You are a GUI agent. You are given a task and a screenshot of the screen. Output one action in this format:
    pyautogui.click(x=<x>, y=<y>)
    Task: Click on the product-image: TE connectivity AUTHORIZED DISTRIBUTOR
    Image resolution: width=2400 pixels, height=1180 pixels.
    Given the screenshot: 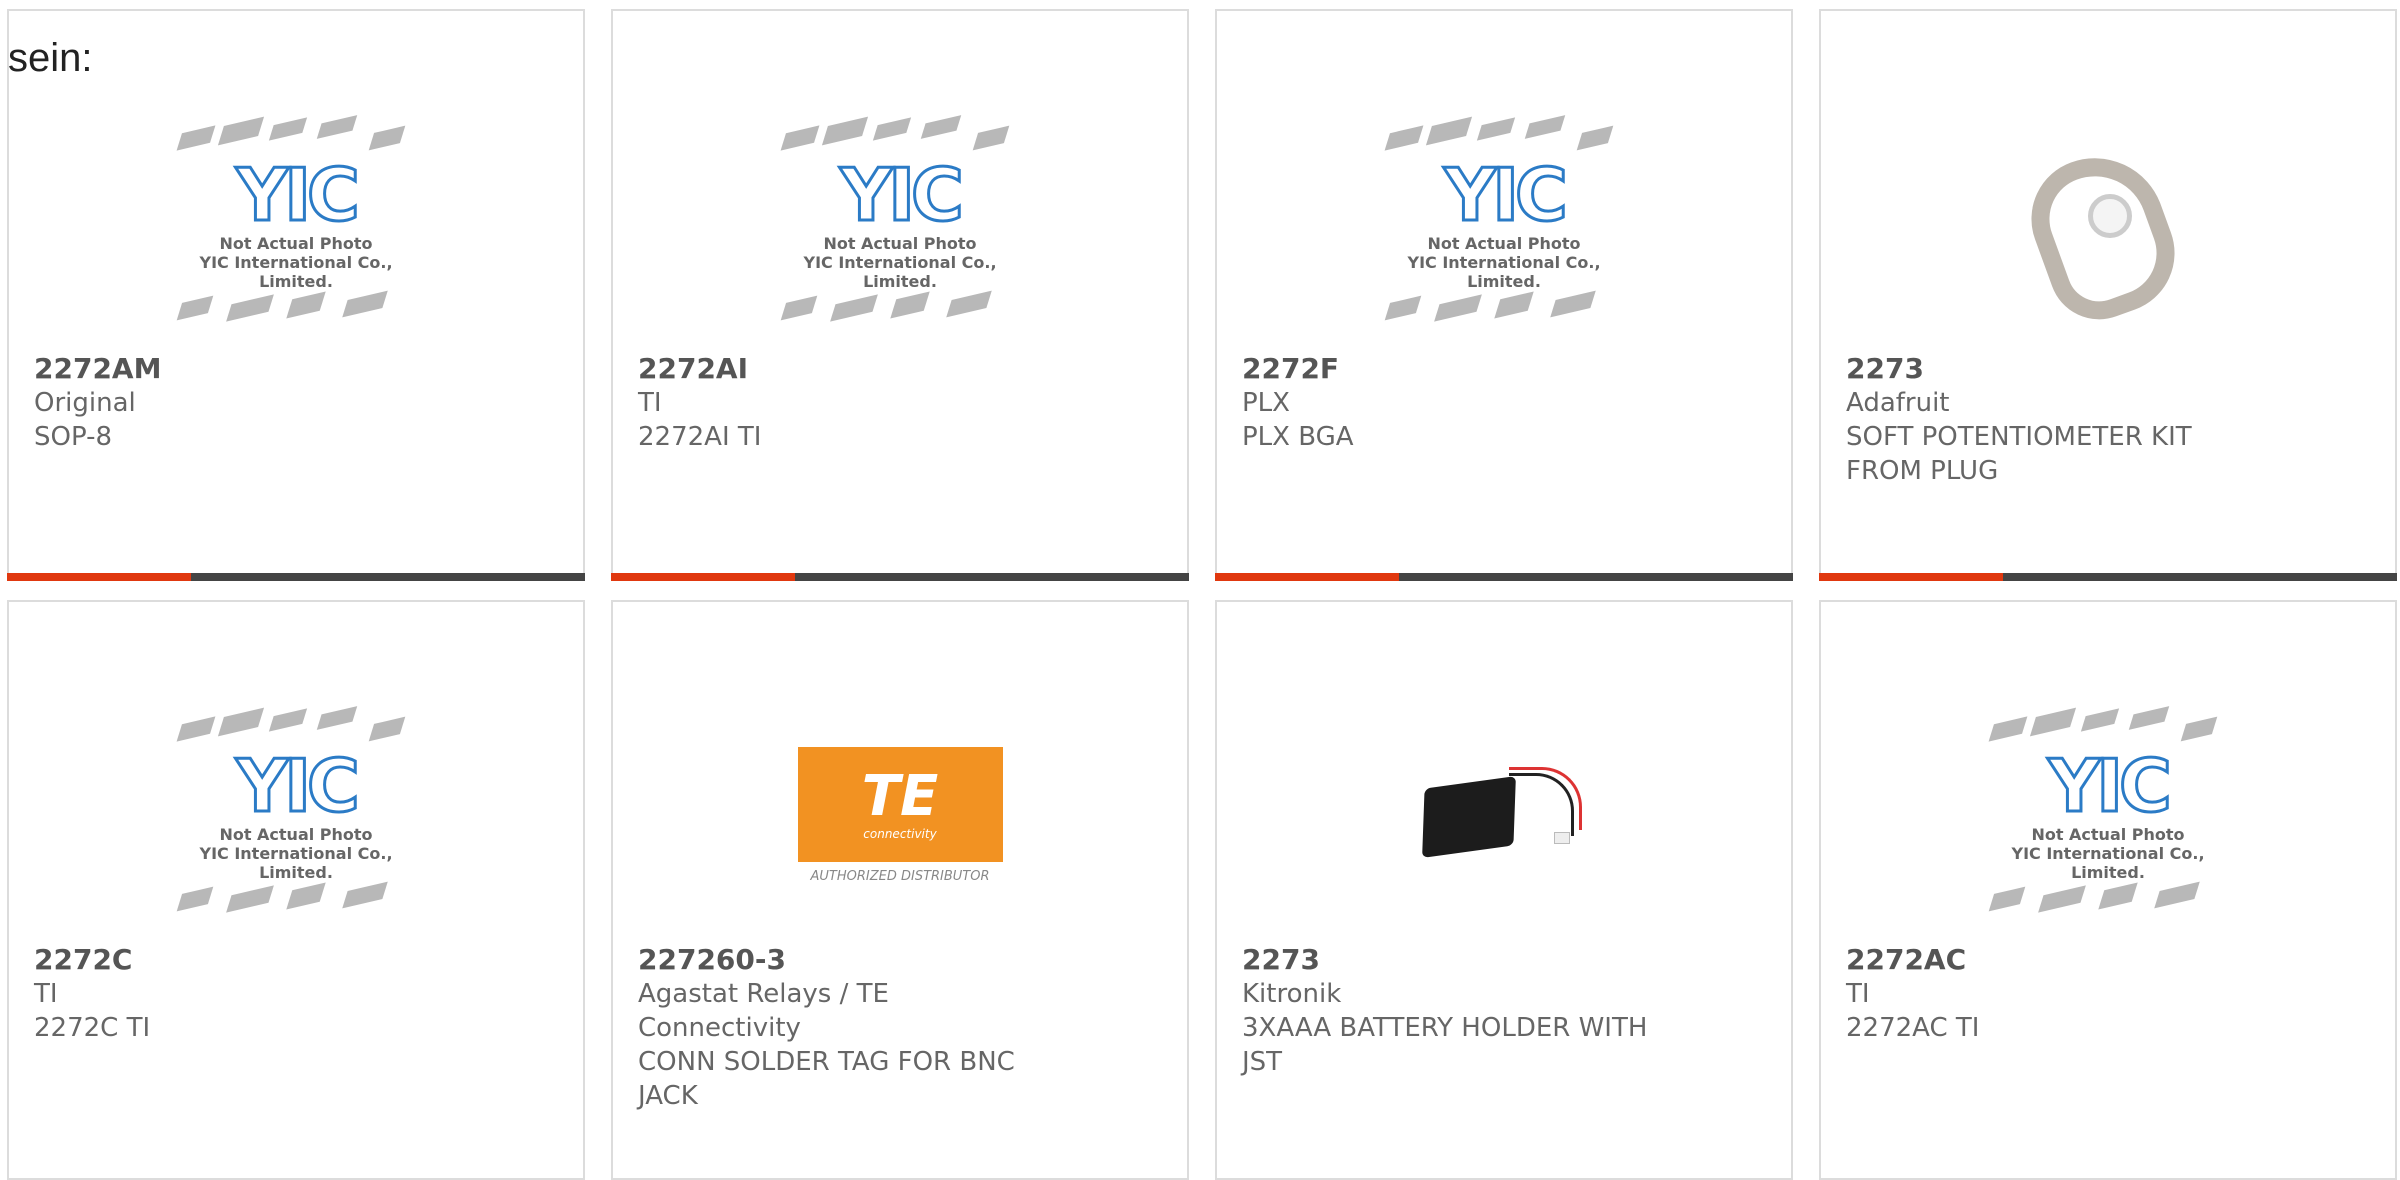 What is the action you would take?
    pyautogui.click(x=900, y=817)
    